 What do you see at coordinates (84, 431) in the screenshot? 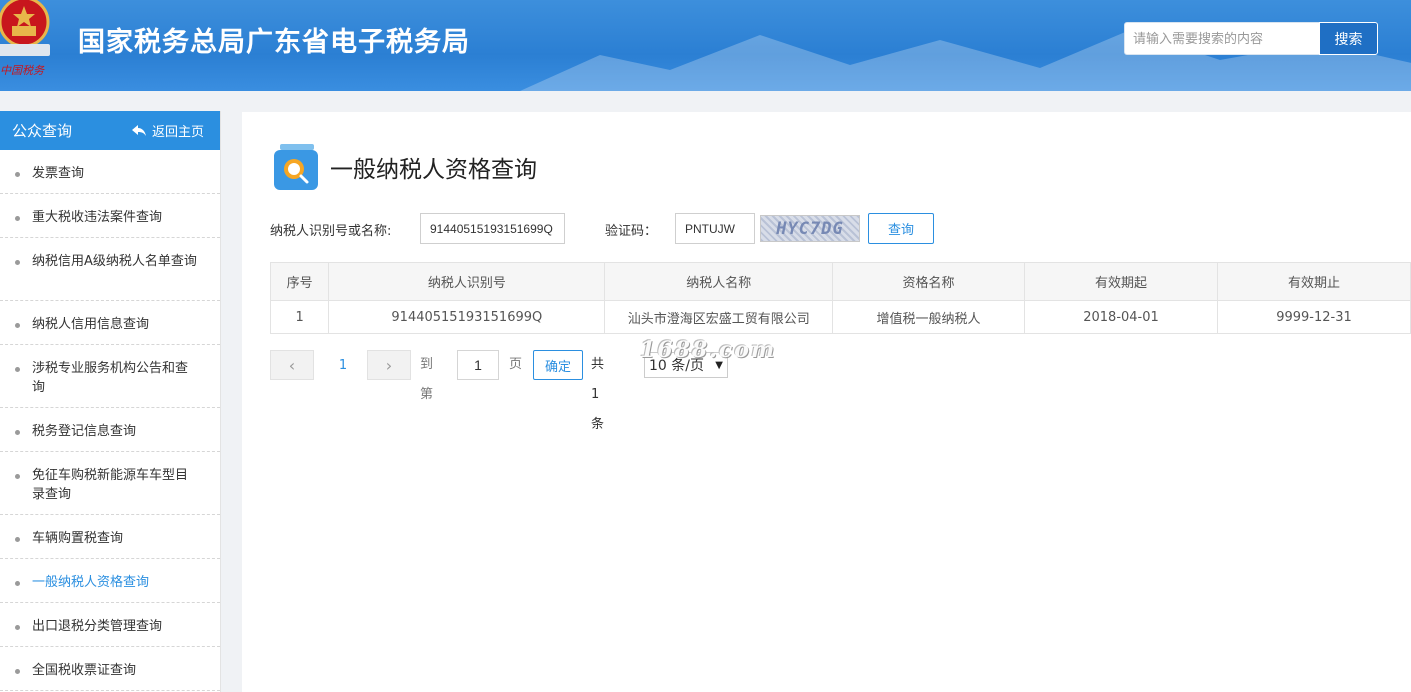
I see `sidebar-item-label: 税务登记信息查询` at bounding box center [84, 431].